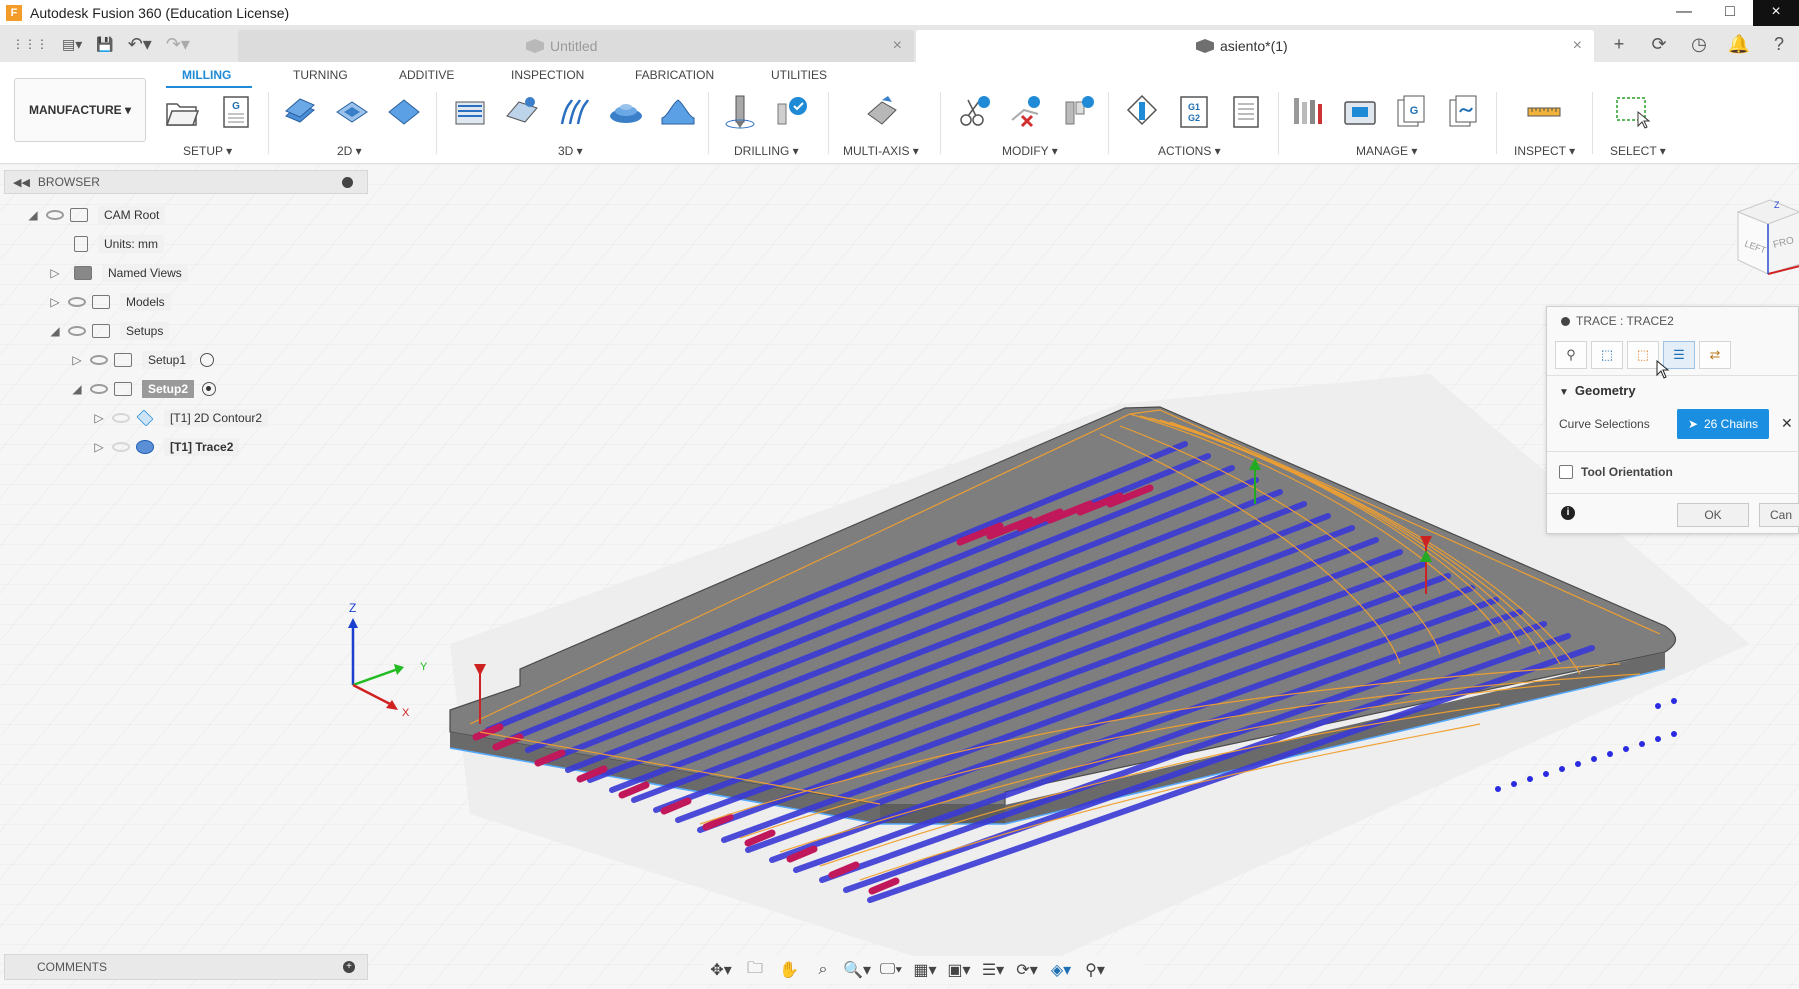 The image size is (1799, 989). Describe the element at coordinates (1699, 44) in the screenshot. I see `job-status-icon: ◷` at that location.